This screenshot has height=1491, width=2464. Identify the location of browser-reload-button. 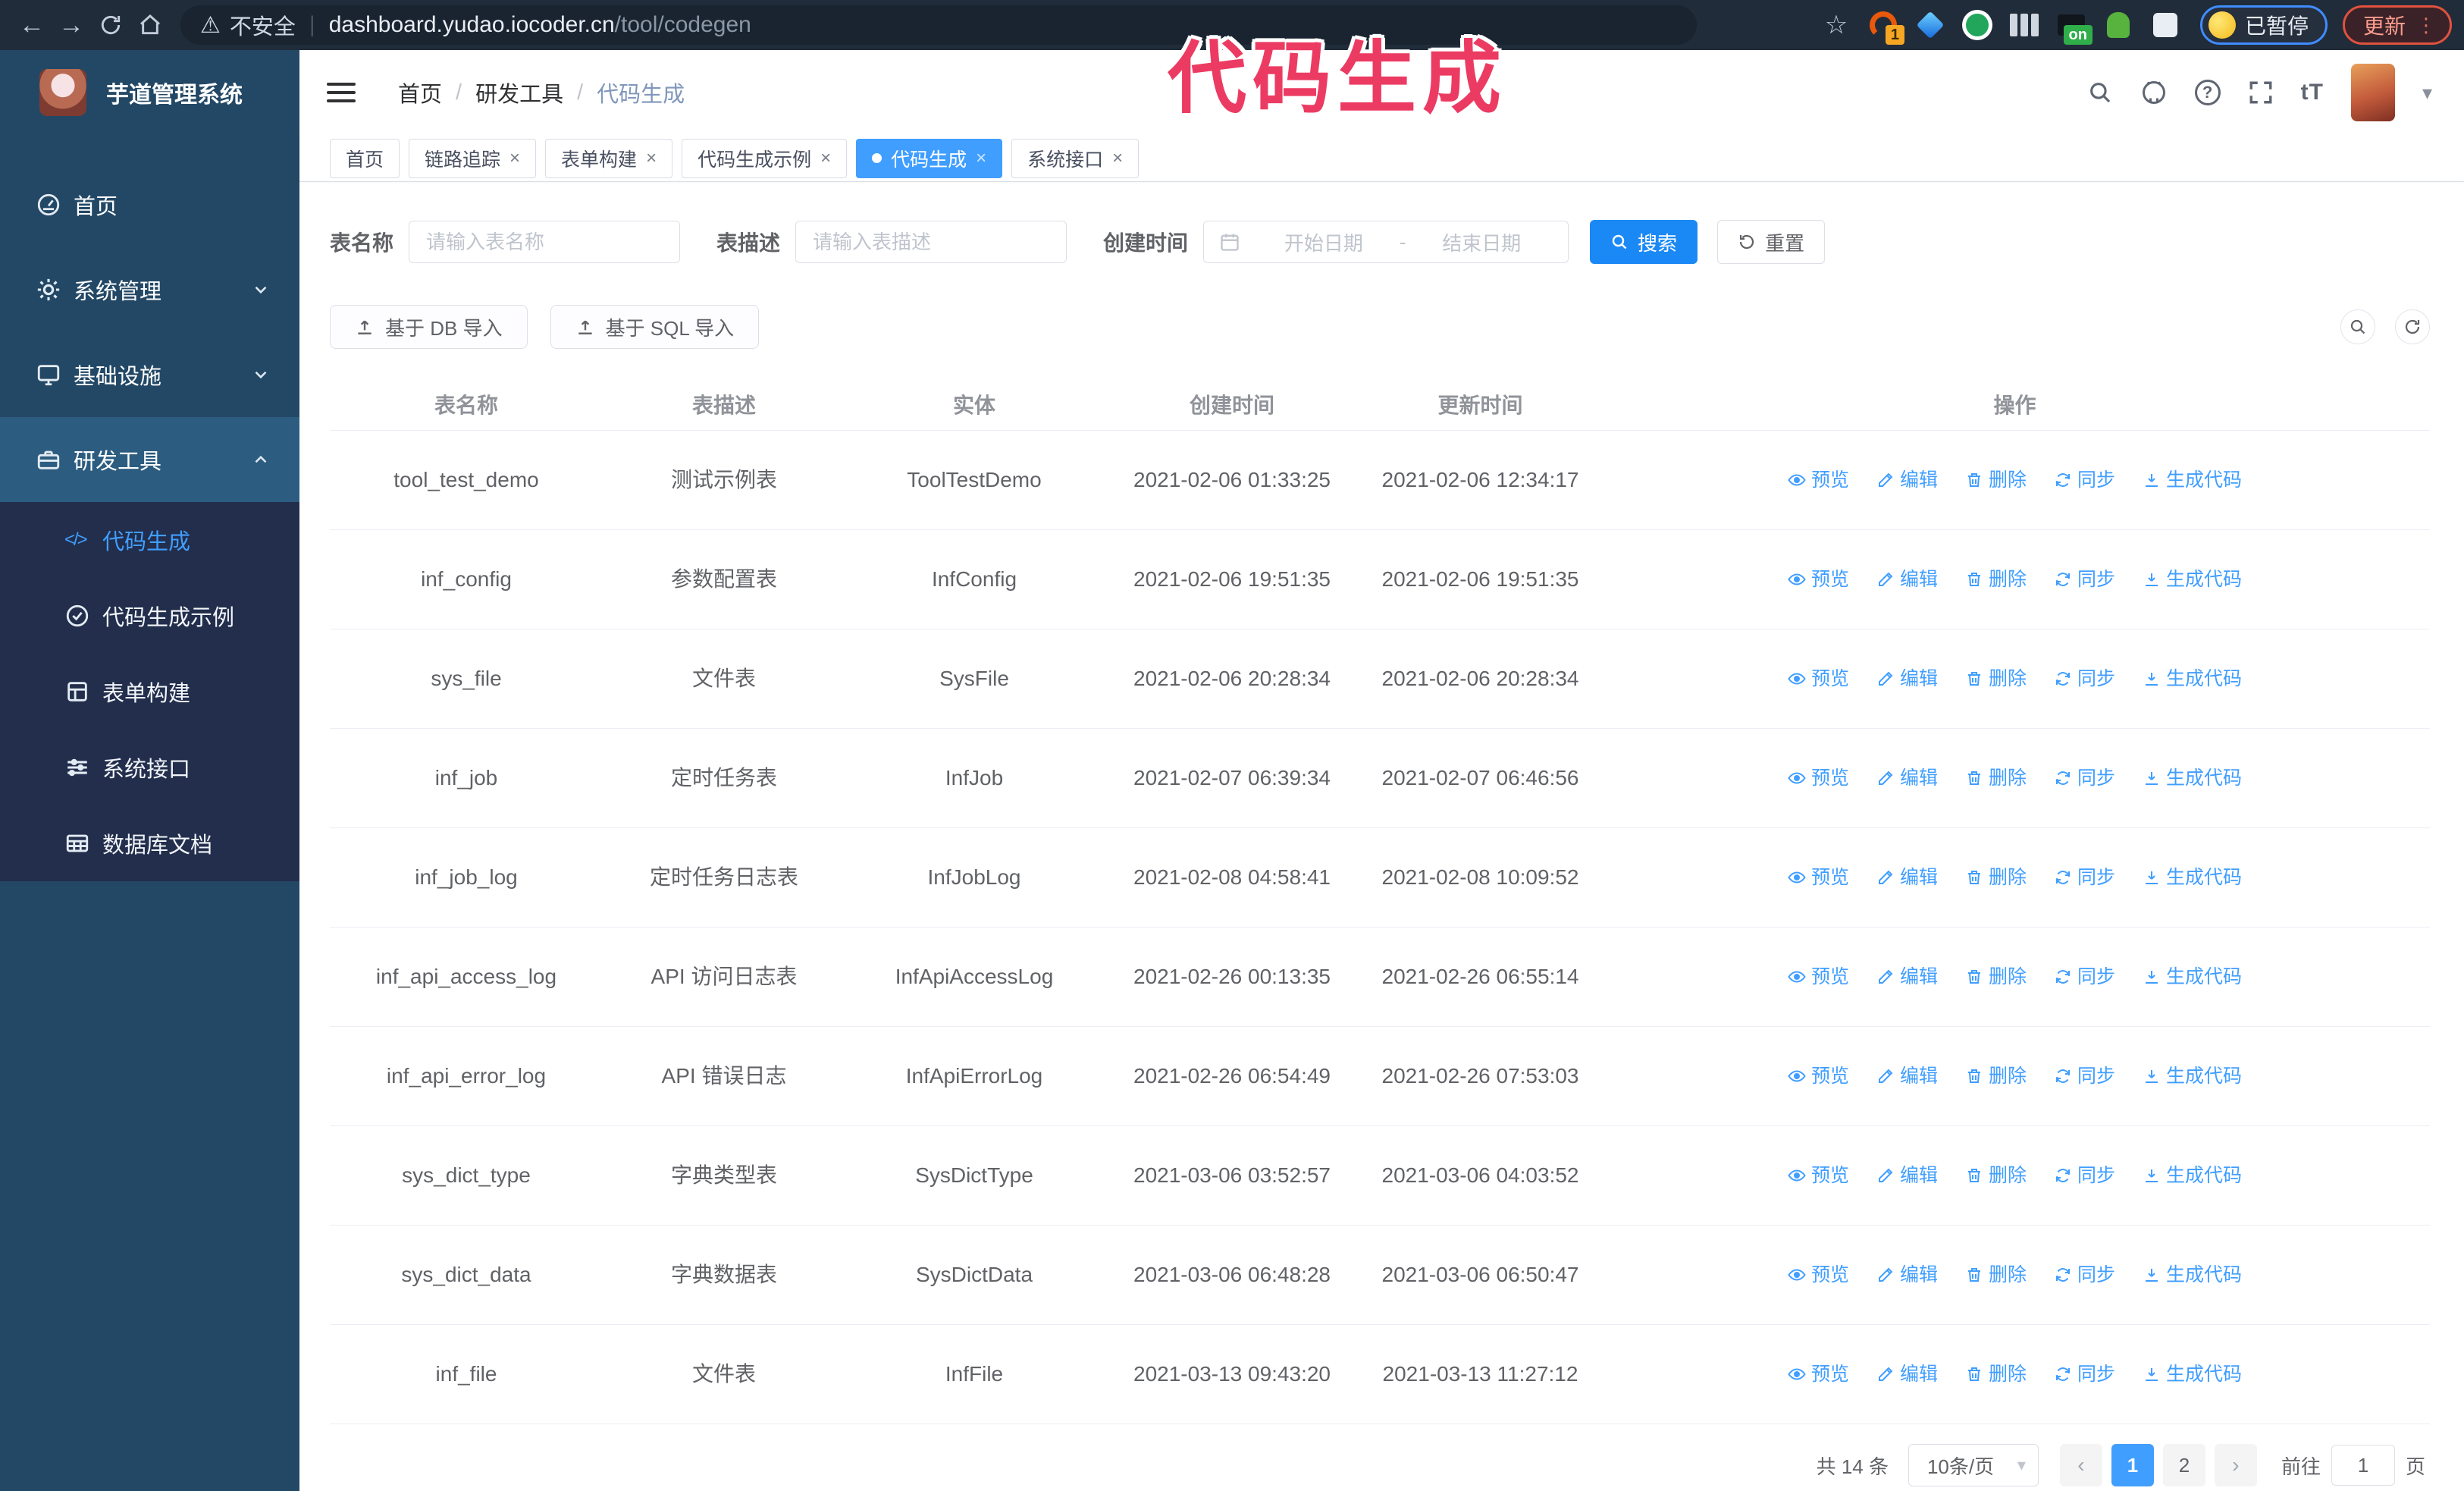
(110, 25).